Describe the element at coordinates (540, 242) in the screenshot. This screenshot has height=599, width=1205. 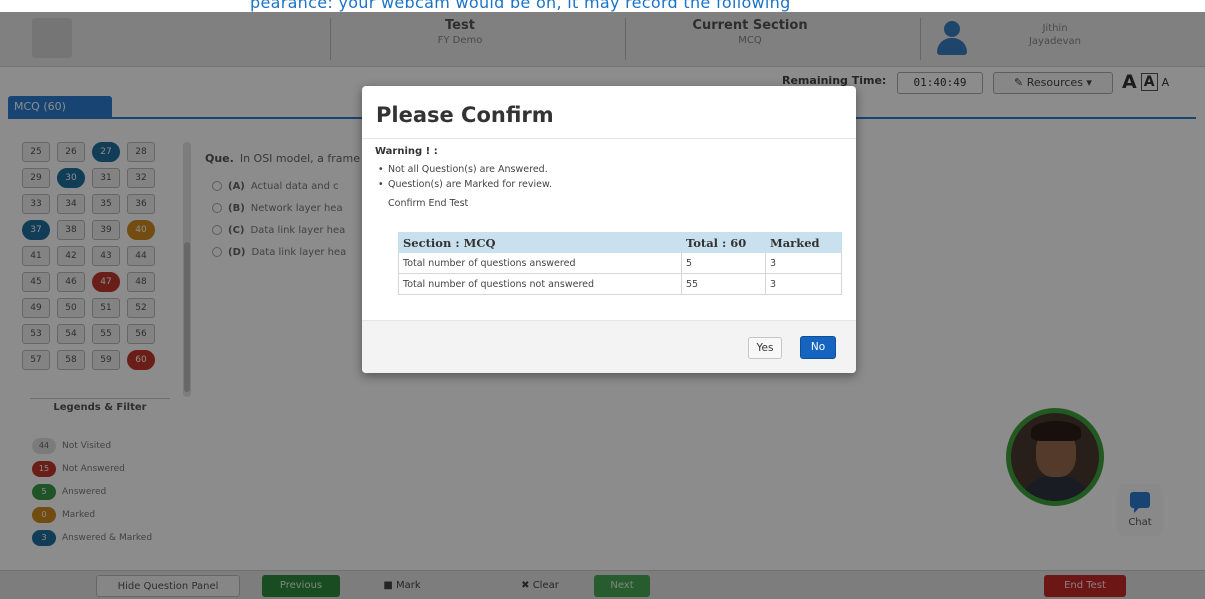
I see `column-header-section: Section : MCQ` at that location.